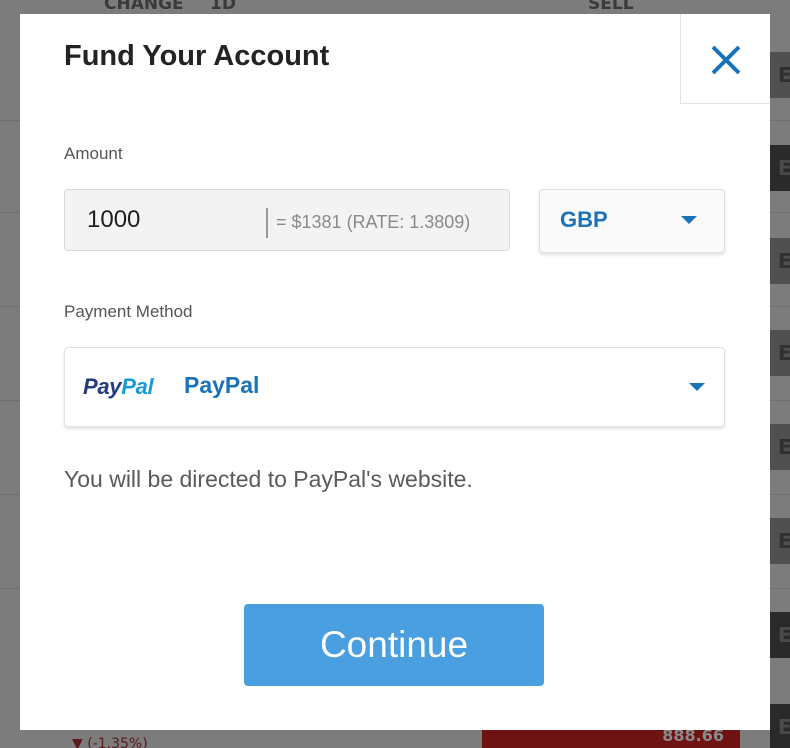 This screenshot has width=790, height=748. What do you see at coordinates (128, 311) in the screenshot?
I see `payment-method-label: Payment Method` at bounding box center [128, 311].